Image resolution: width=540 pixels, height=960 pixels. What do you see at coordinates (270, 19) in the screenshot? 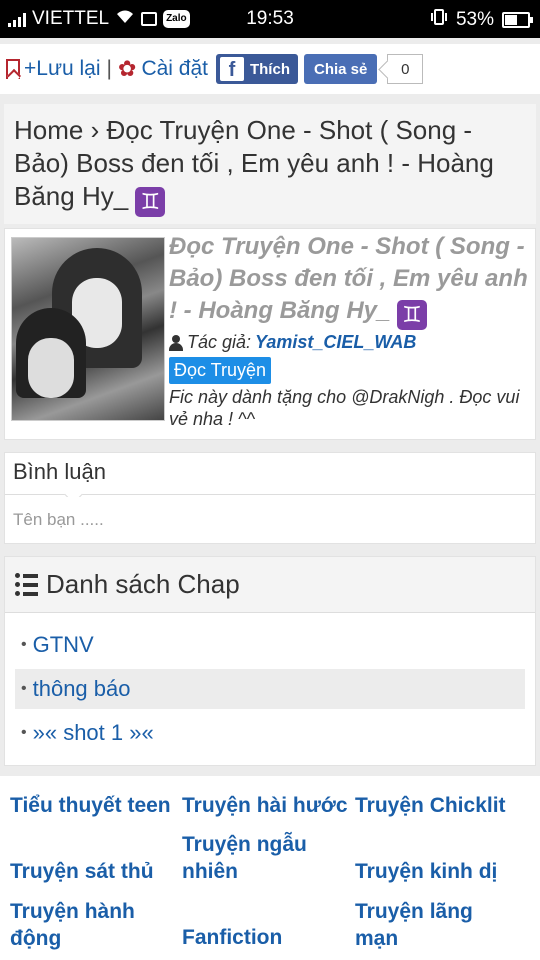
I see `status-bar: VIETTEL Zalo 19:53 53%` at bounding box center [270, 19].